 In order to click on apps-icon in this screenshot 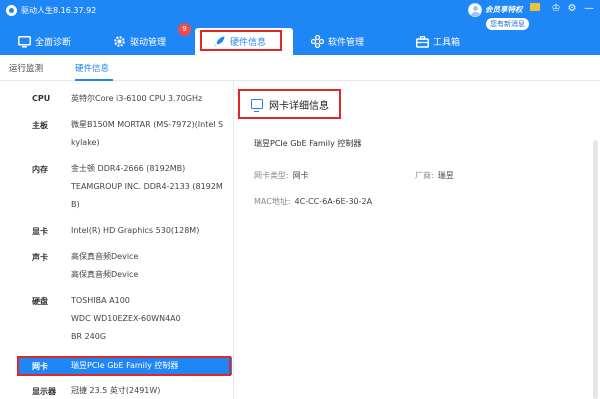, I will do `click(317, 41)`.